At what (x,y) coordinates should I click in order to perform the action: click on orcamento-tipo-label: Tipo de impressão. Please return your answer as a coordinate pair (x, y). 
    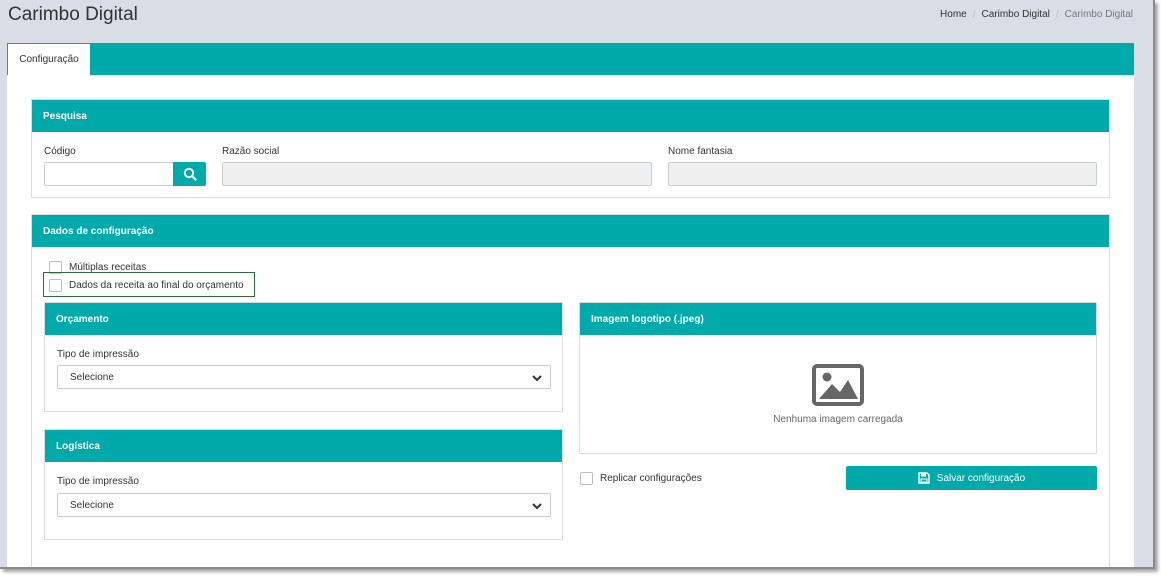
    Looking at the image, I should click on (98, 354).